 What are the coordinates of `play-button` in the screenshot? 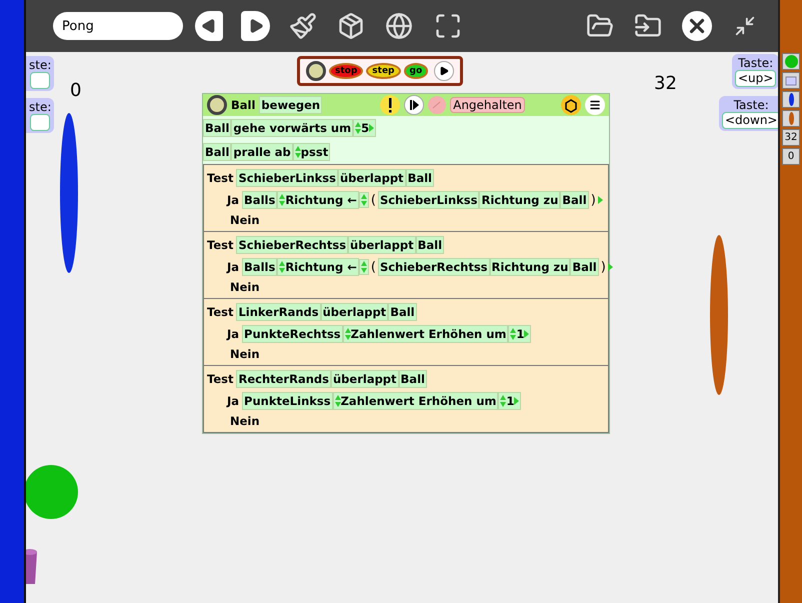 It's located at (444, 71).